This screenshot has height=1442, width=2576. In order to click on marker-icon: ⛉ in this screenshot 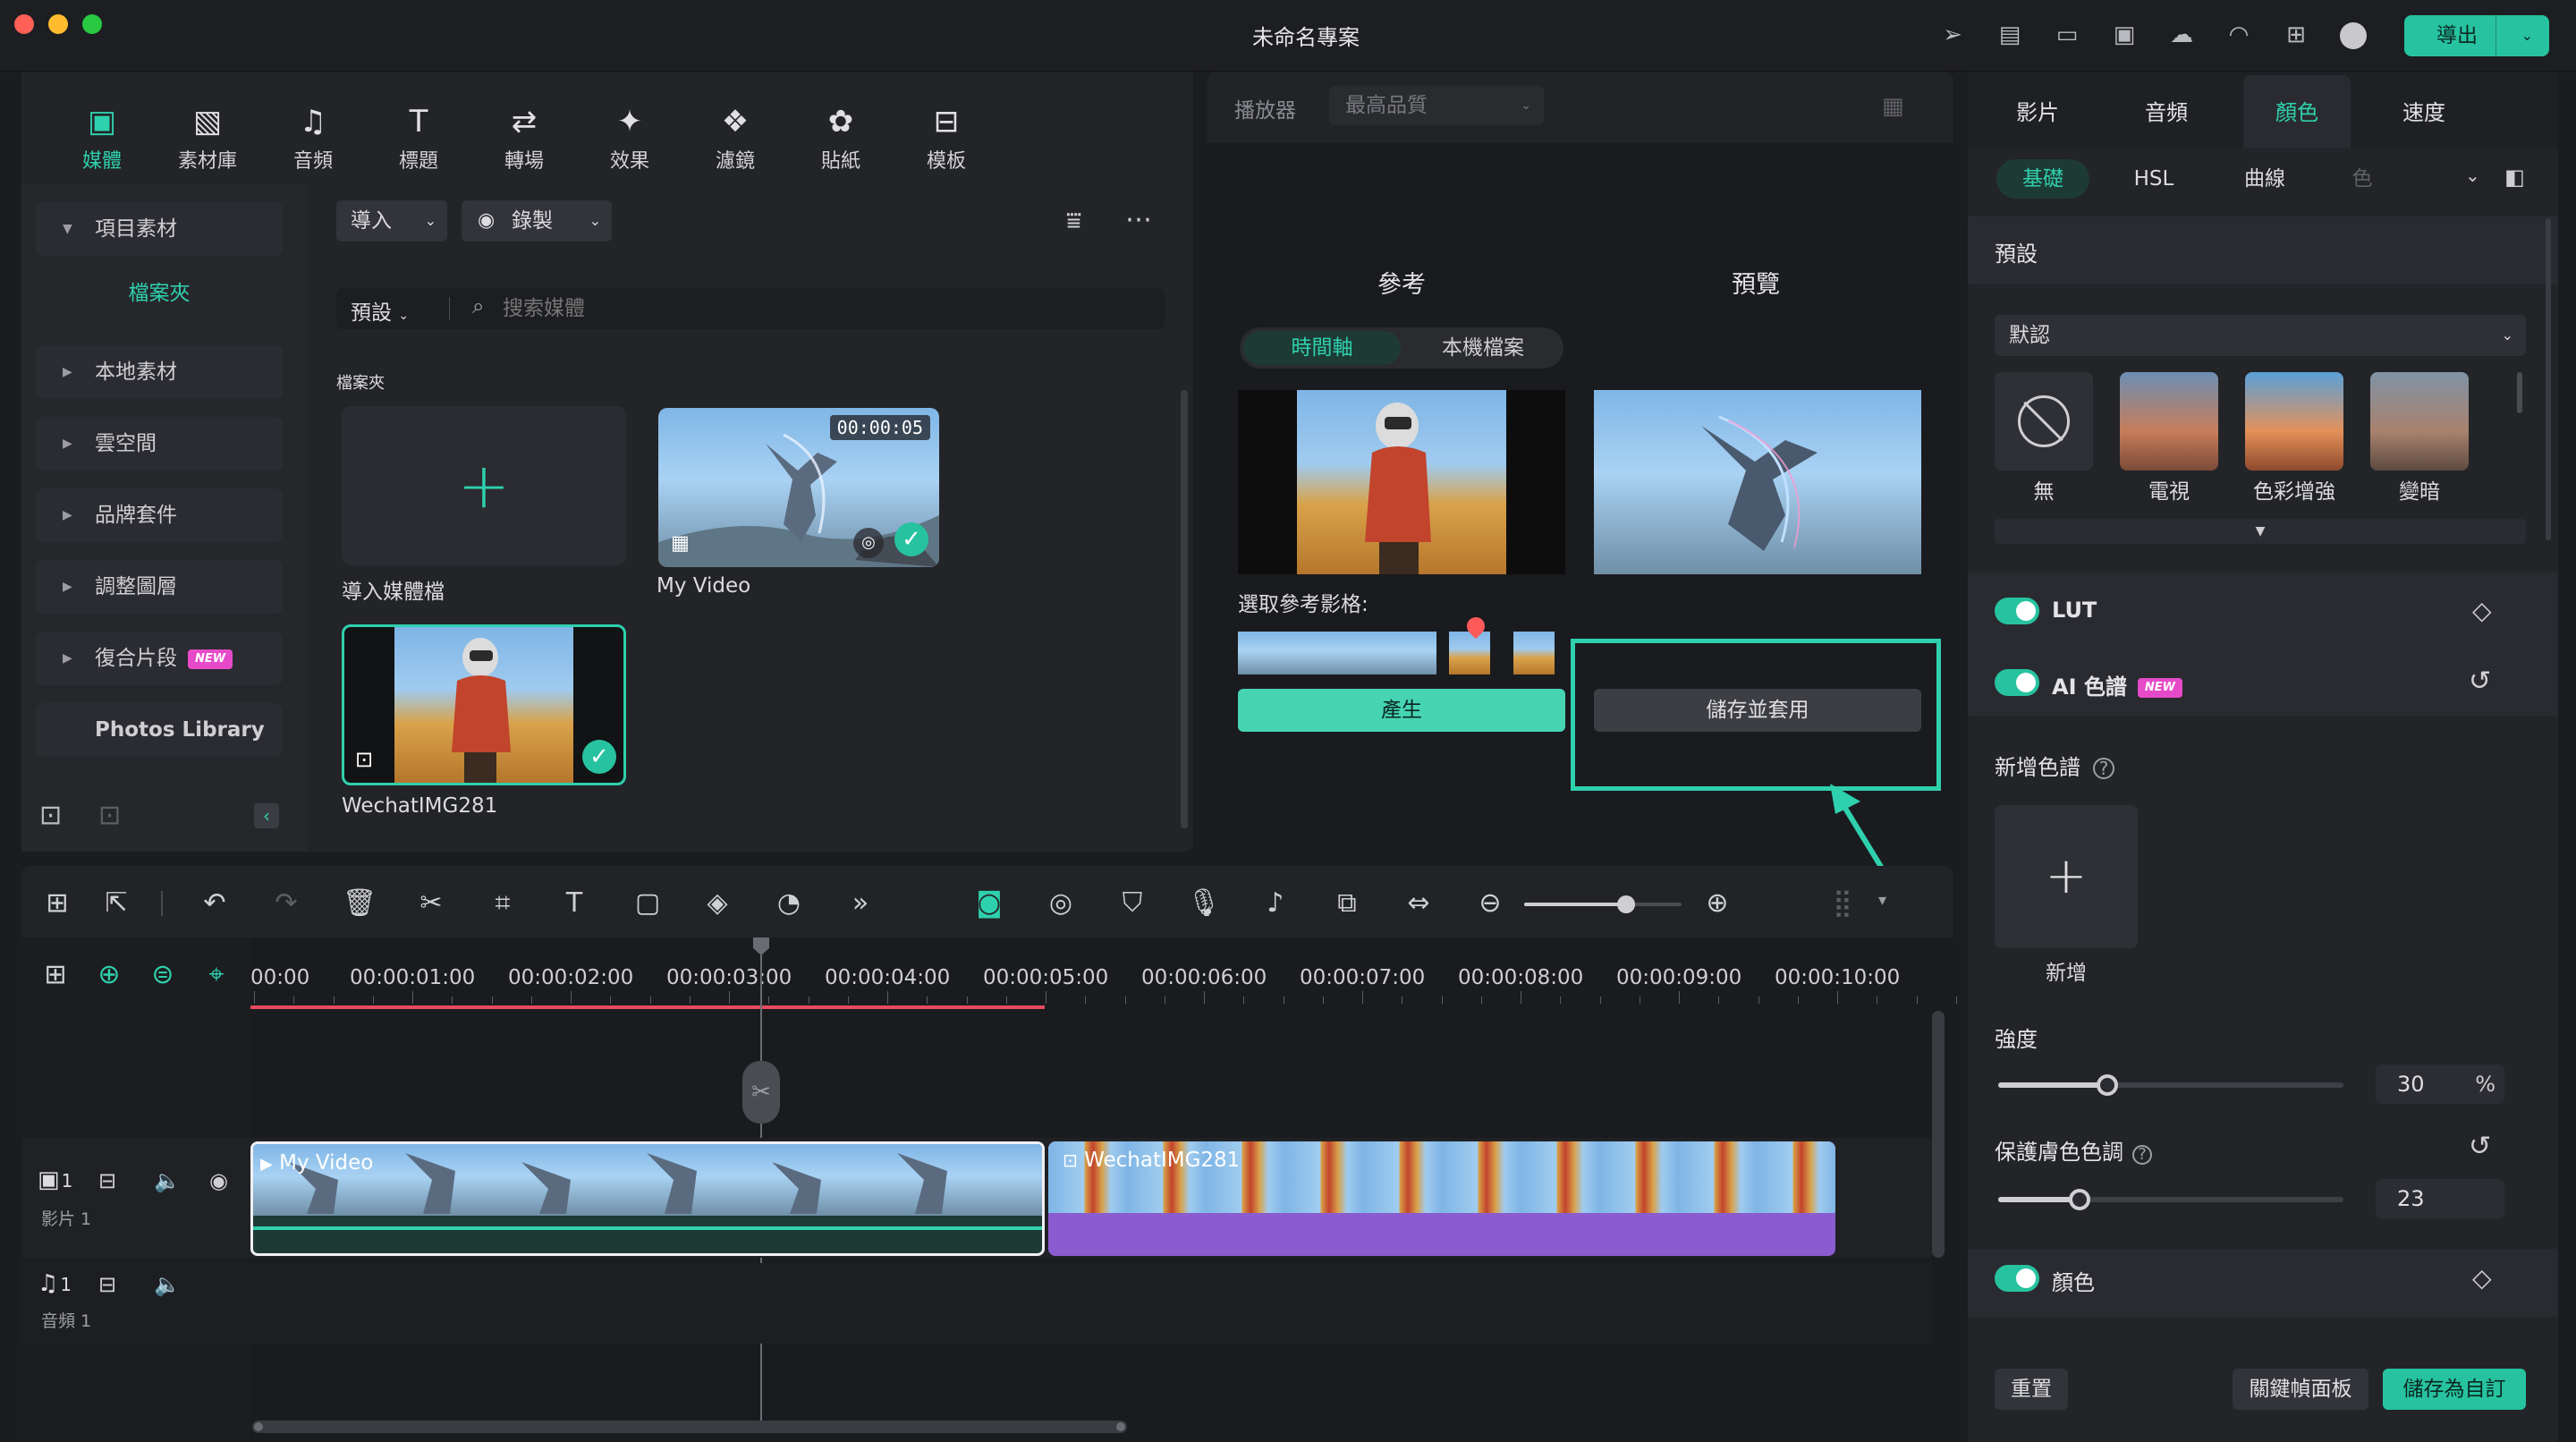, I will do `click(1132, 903)`.